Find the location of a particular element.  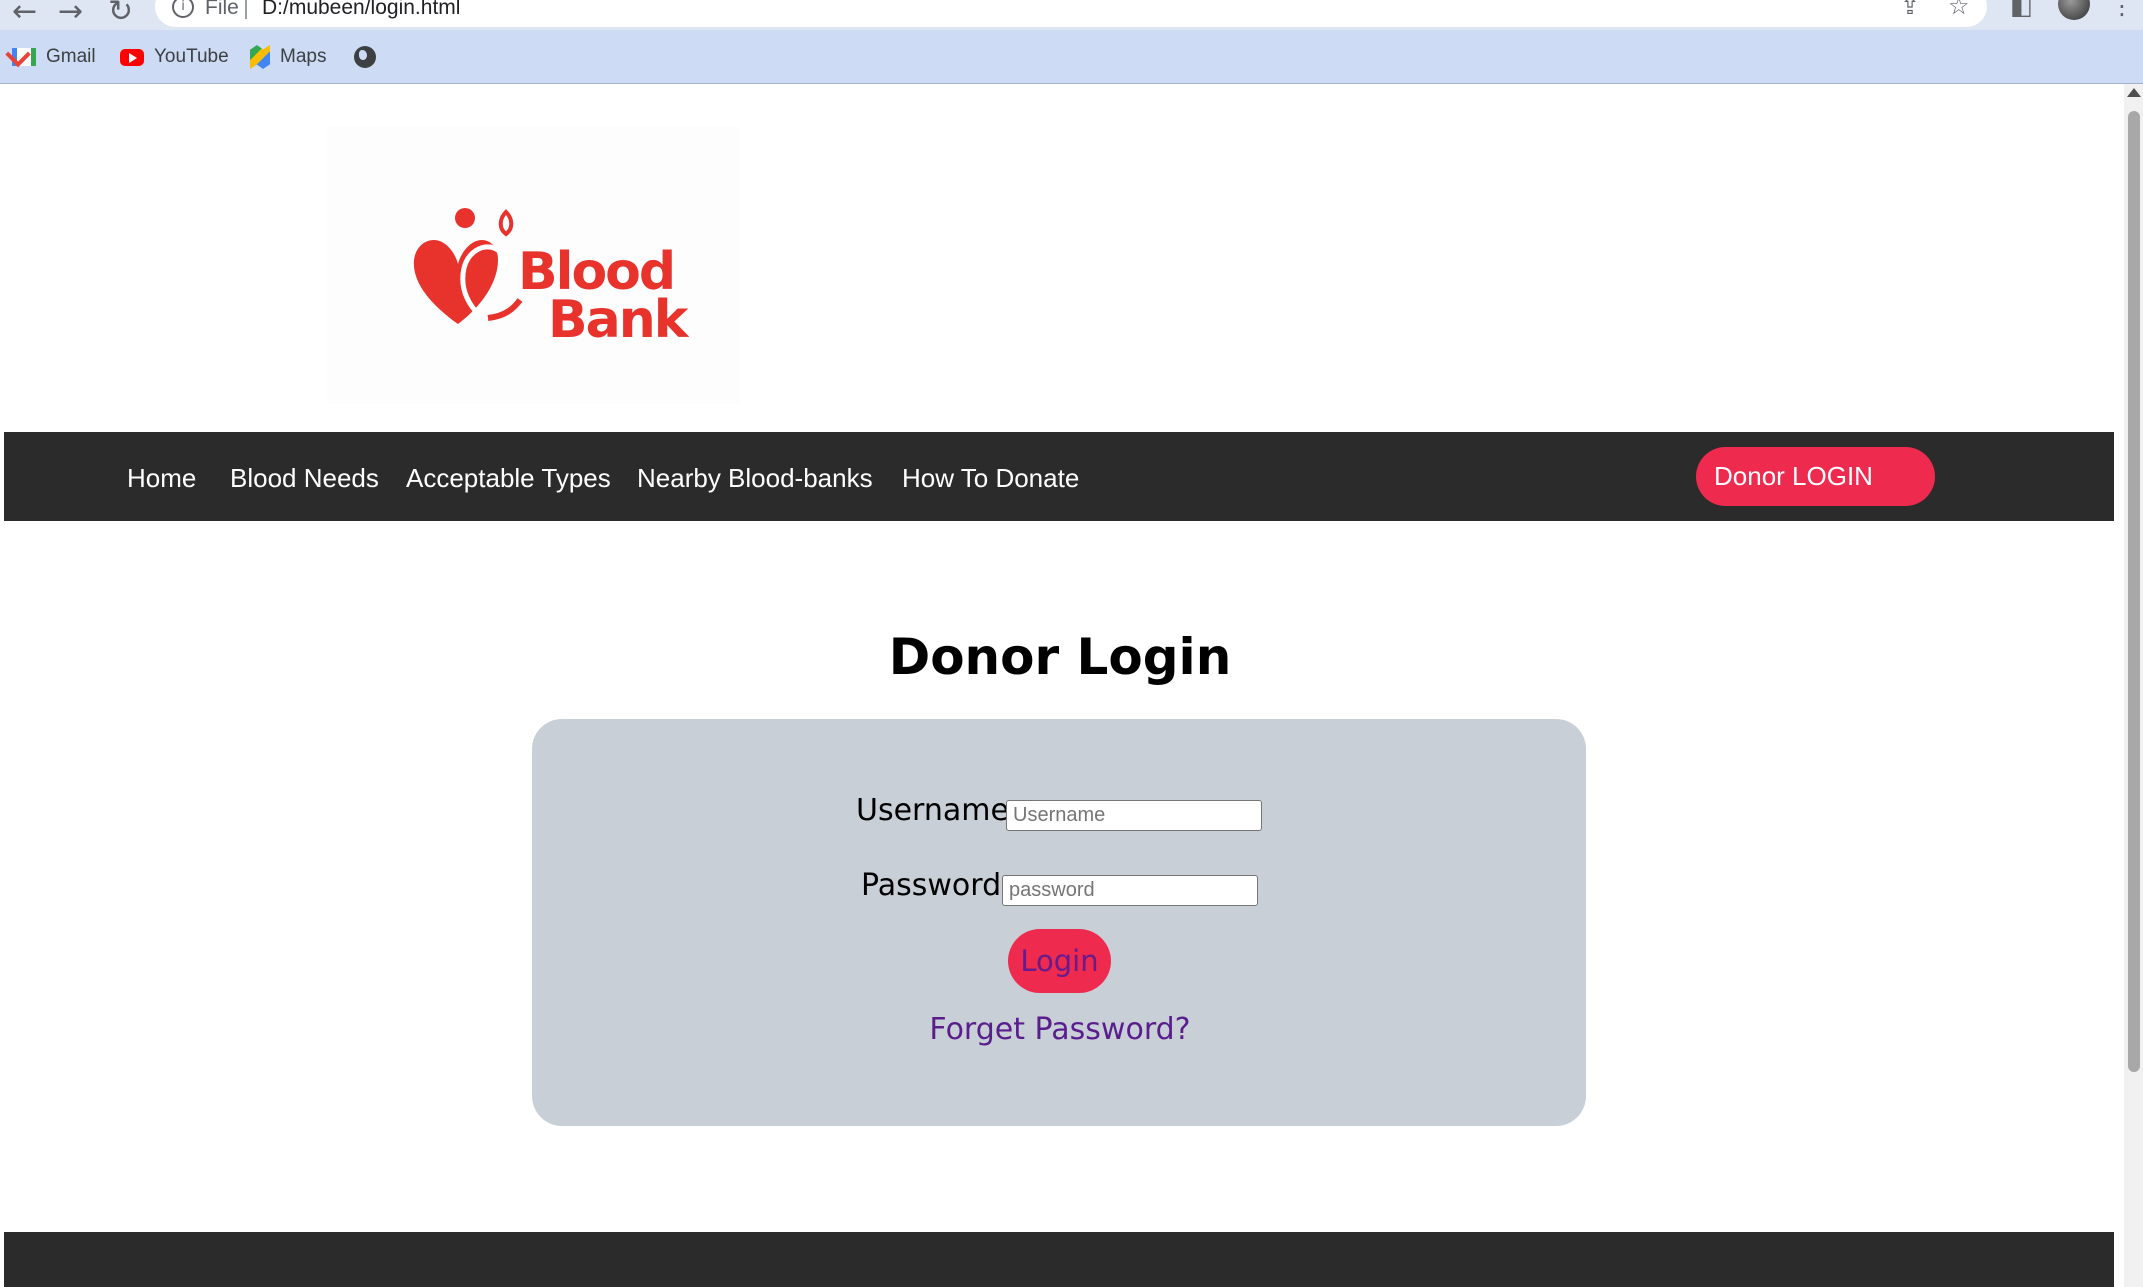

username-input is located at coordinates (1134, 815).